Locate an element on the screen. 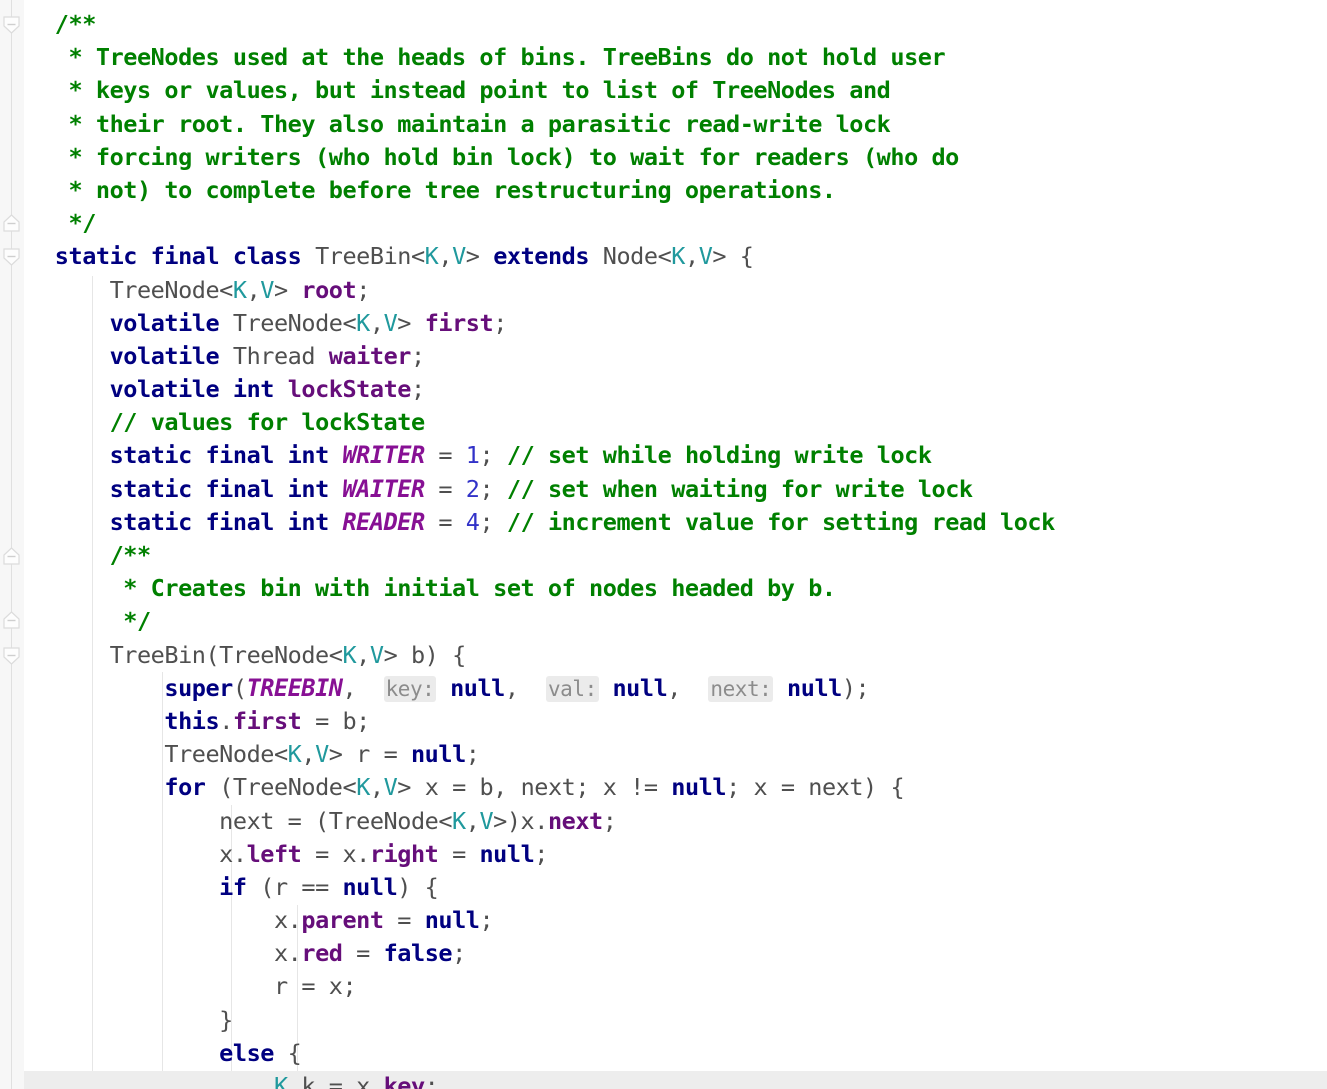 Image resolution: width=1327 pixels, height=1089 pixels. code-line: if (r == null) { is located at coordinates (663, 887).